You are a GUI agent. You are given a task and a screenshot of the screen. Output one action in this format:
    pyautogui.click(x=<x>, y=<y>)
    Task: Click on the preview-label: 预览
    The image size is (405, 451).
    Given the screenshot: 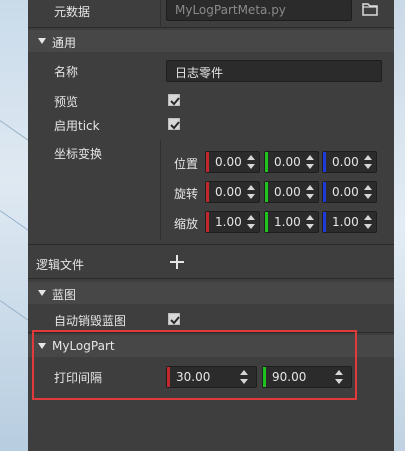 What is the action you would take?
    pyautogui.click(x=66, y=102)
    